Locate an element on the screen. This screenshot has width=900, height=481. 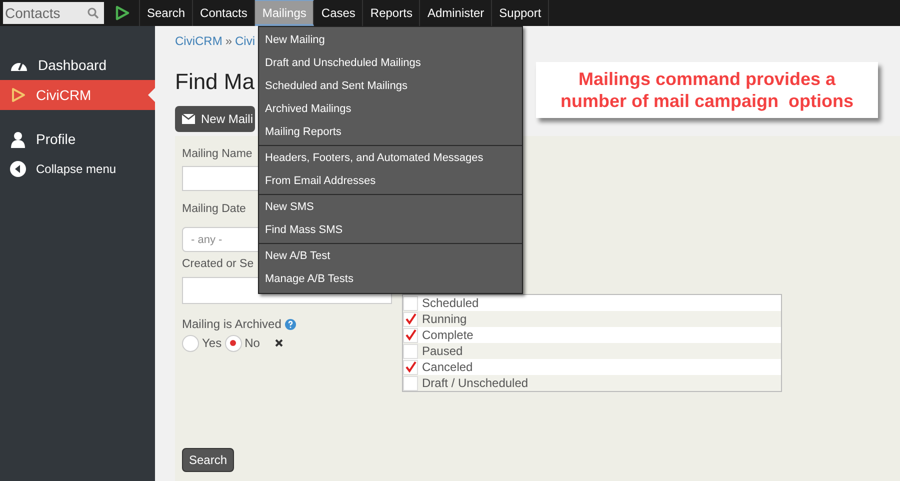
field-label: Mailing Name is located at coordinates (217, 154).